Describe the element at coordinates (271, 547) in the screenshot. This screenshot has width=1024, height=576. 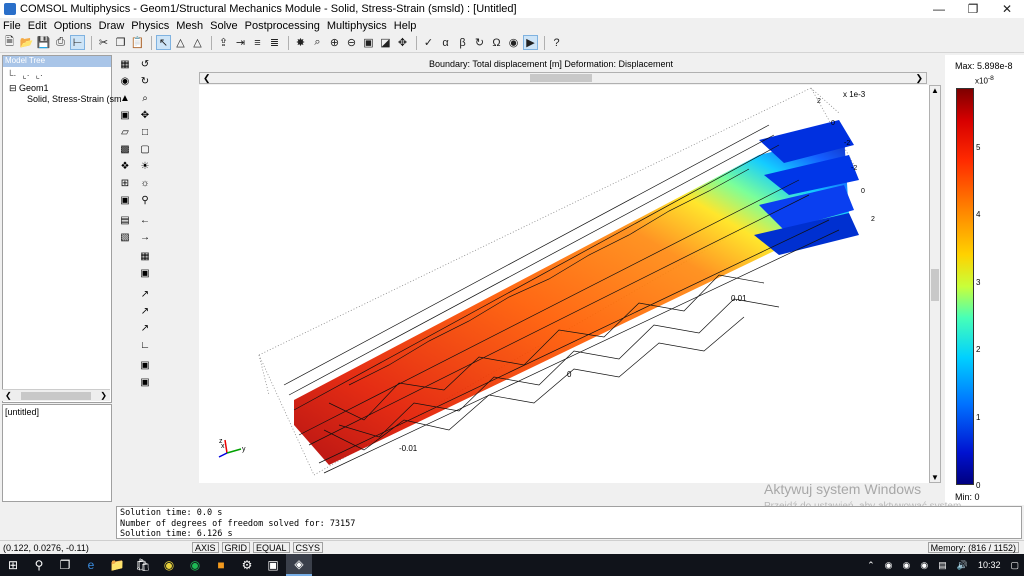
I see `equal-toggle-button: EQUAL` at that location.